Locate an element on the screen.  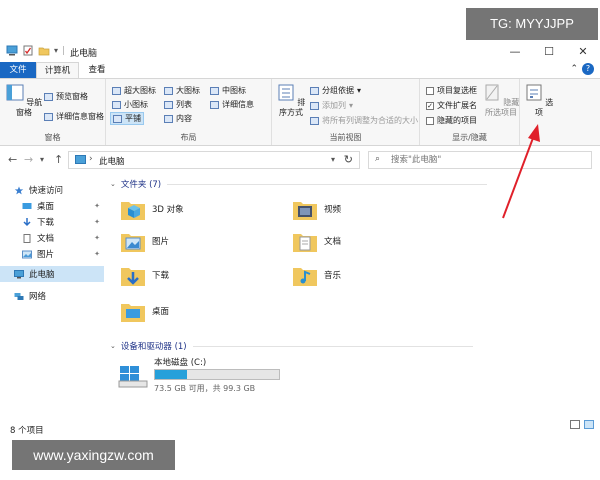
folder-label: 视频 is located at coordinates (333, 210).